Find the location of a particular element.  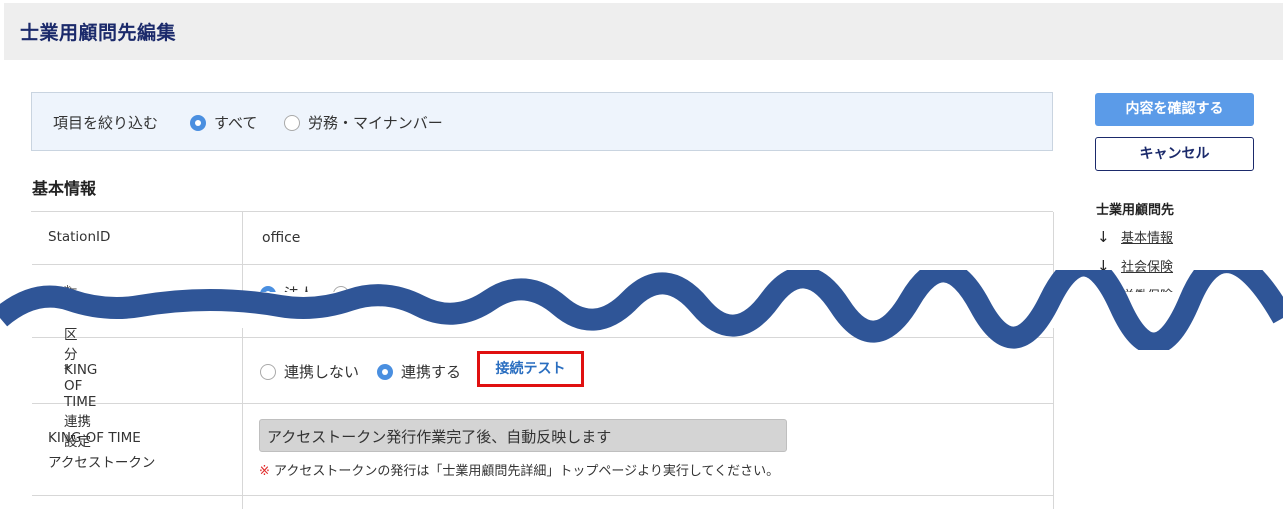

toc-item-labor: ↓ 労働保険 is located at coordinates (1135, 295).